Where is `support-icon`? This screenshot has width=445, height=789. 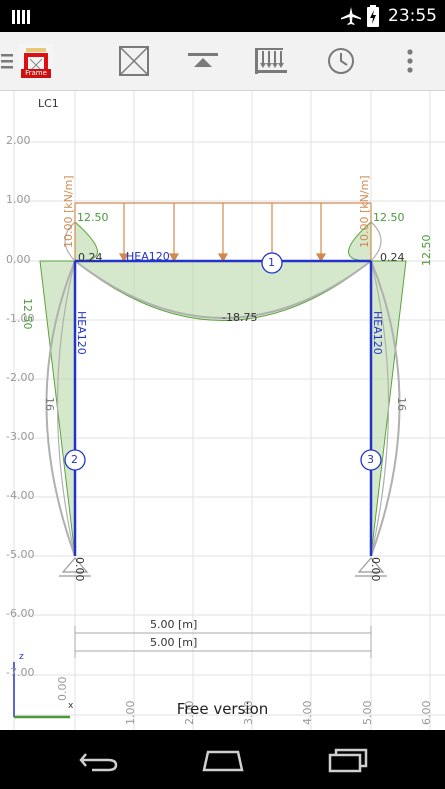 support-icon is located at coordinates (203, 60).